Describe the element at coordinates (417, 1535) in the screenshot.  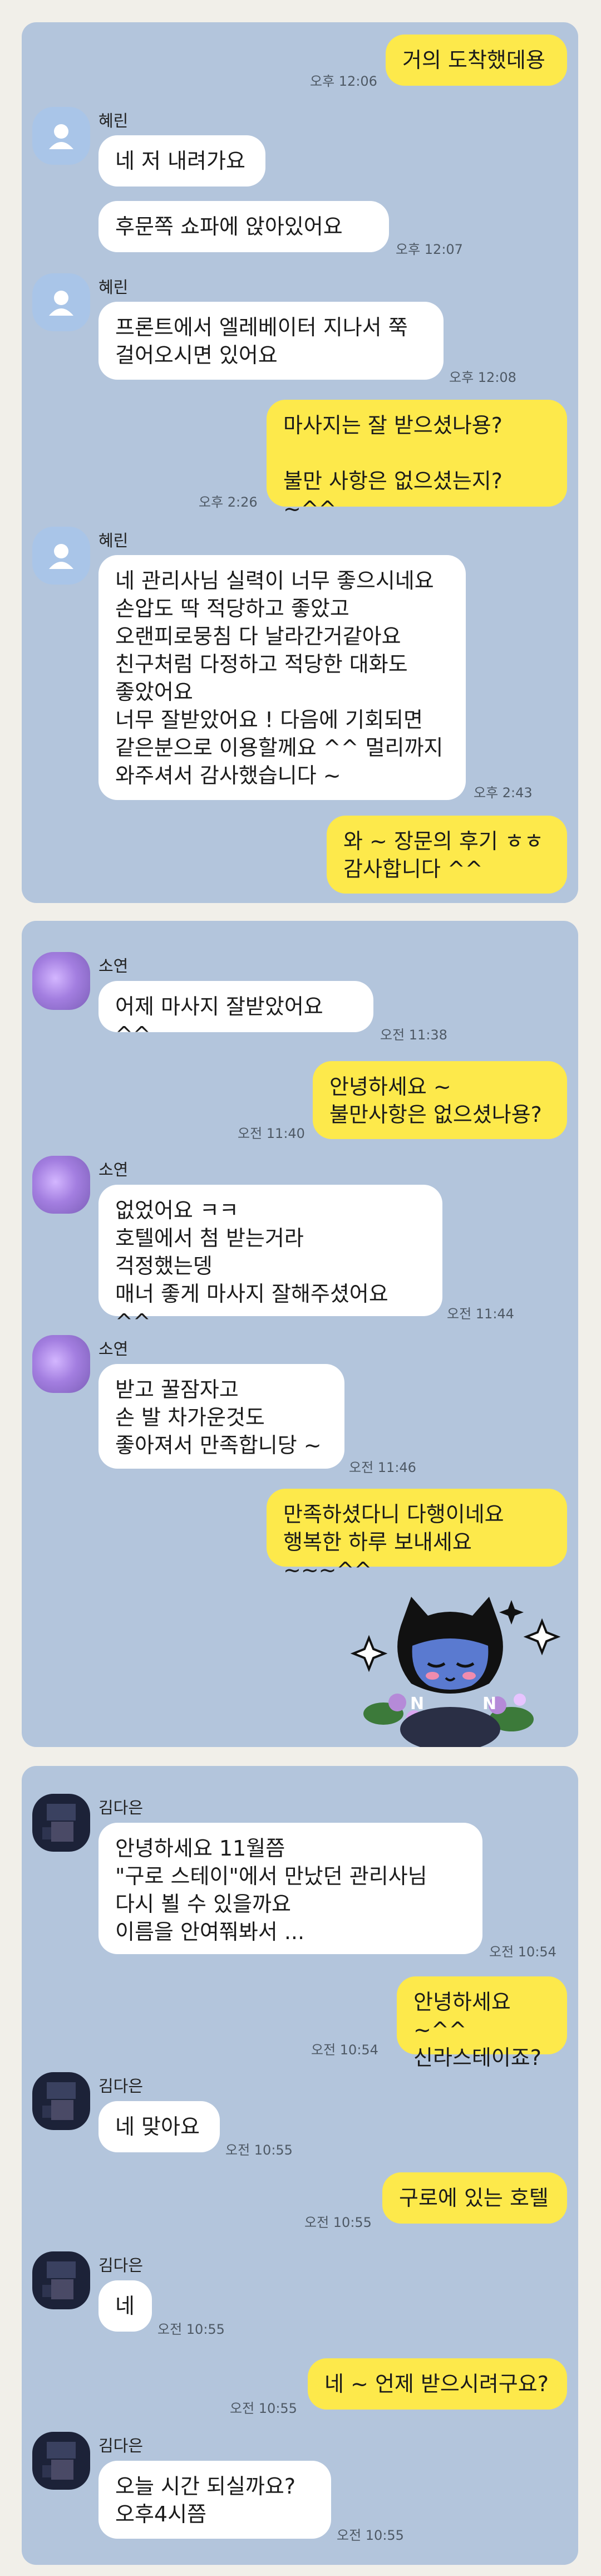
I see `chat-bubble-outgoing: 만족하셨다니 다행이네요 행복한 하루 보내세요 ~~~^^` at that location.